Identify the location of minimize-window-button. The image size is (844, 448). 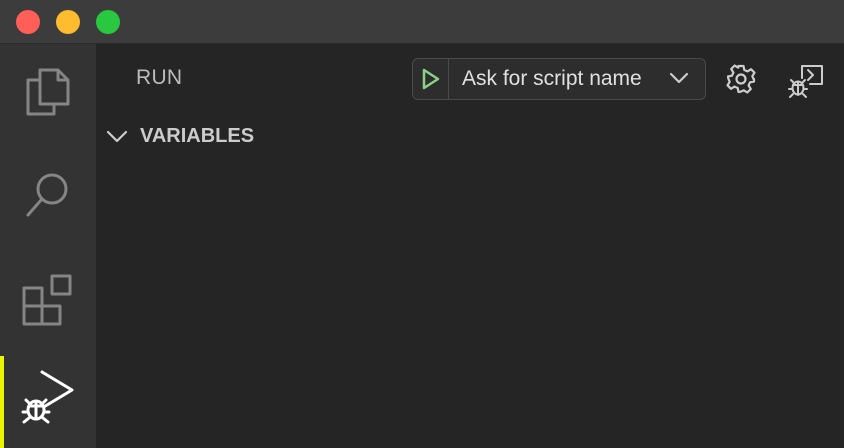
(68, 22).